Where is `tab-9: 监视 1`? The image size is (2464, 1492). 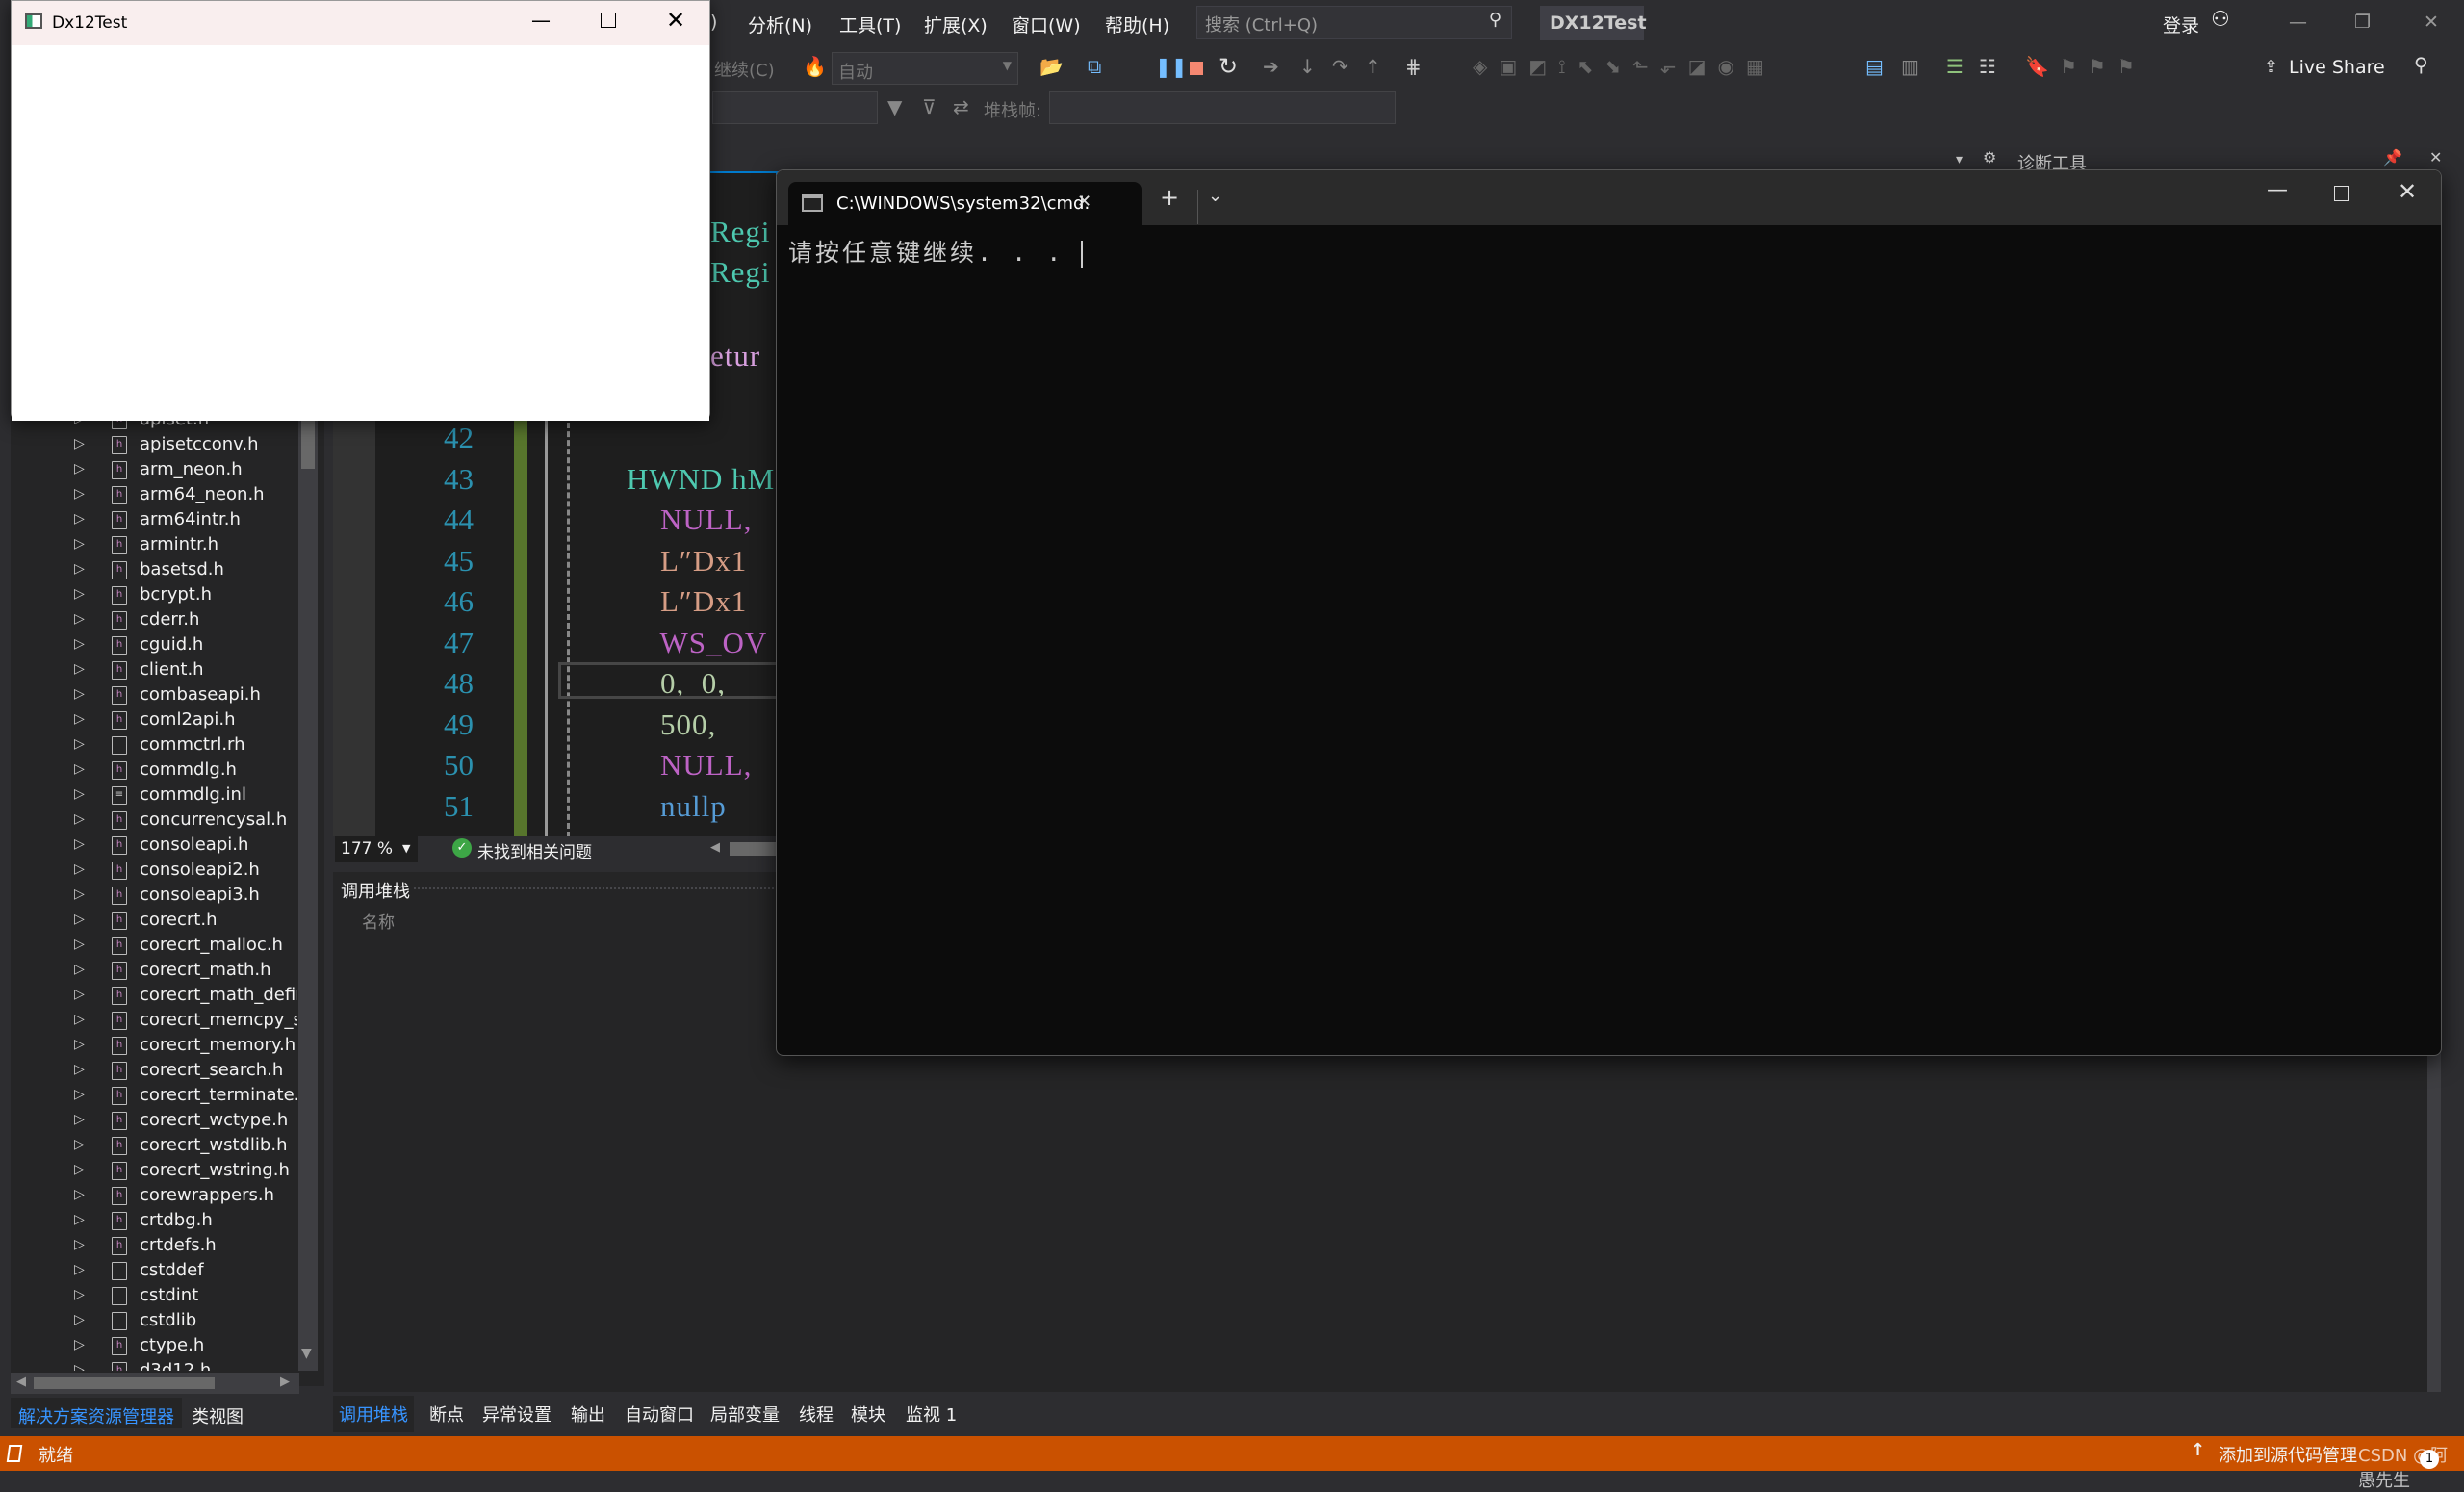 tab-9: 监视 1 is located at coordinates (931, 1414).